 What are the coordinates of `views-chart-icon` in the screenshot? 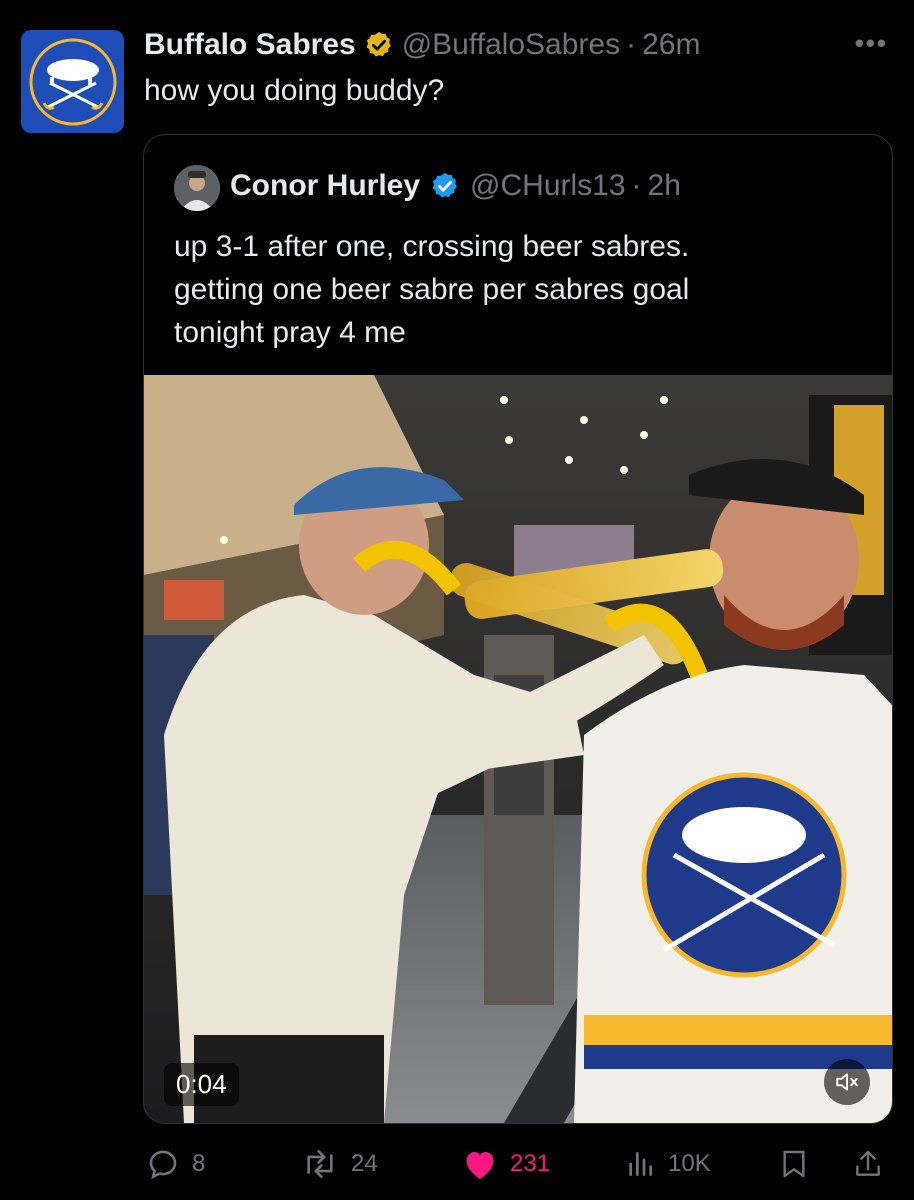 It's located at (640, 1164).